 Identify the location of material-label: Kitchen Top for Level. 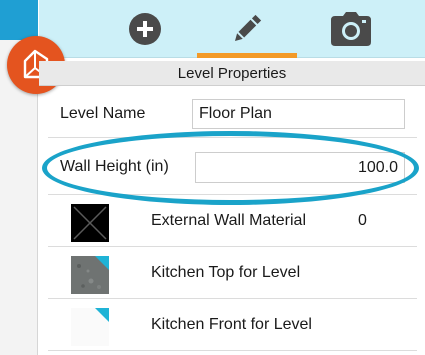
(226, 272).